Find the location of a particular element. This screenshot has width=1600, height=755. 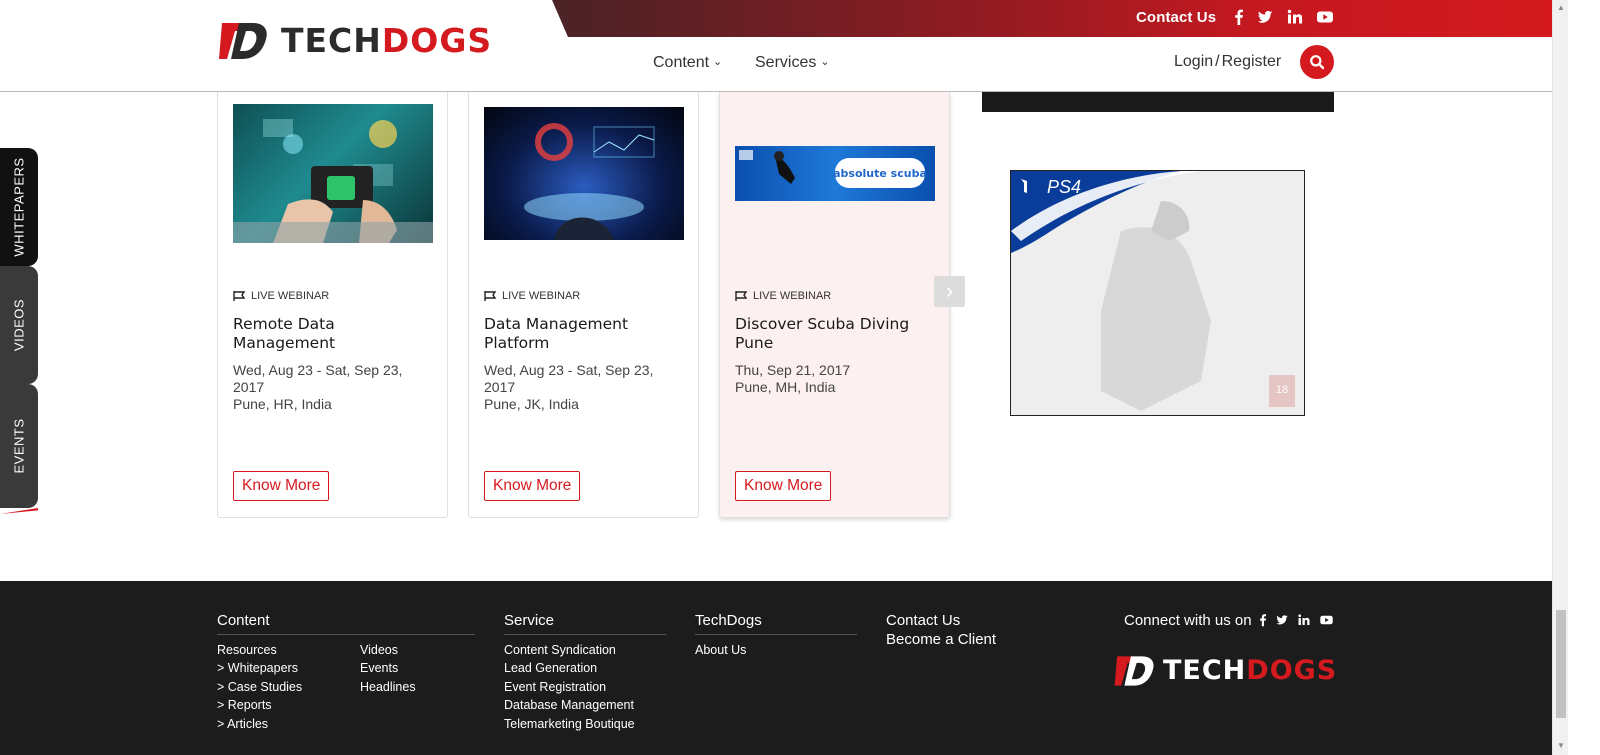

footer-heading-service: Service is located at coordinates (529, 620).